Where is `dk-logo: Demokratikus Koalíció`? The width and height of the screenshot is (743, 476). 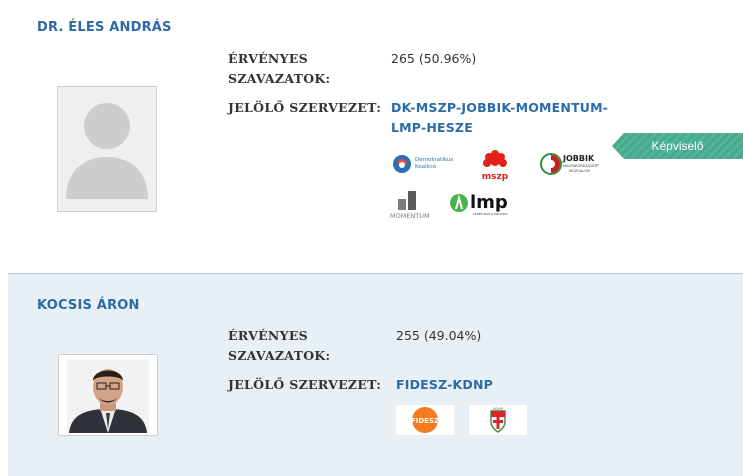 dk-logo: Demokratikus Koalíció is located at coordinates (423, 164).